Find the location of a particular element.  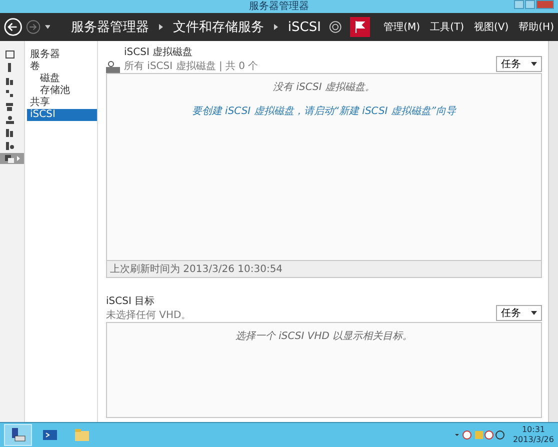

menu-item: 视图(V) is located at coordinates (491, 27).